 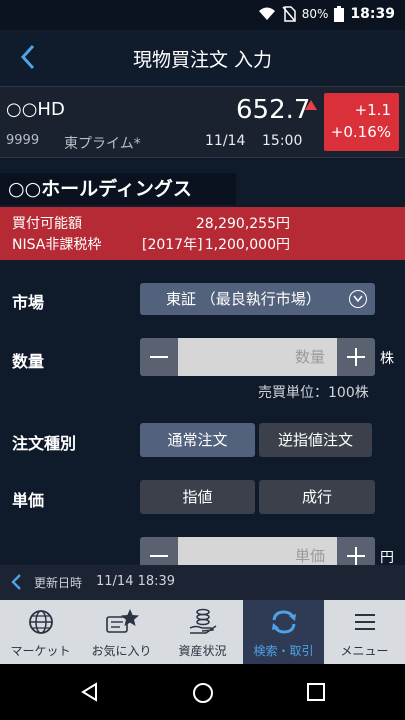 I want to click on nisa-year: [2017年], so click(x=172, y=245).